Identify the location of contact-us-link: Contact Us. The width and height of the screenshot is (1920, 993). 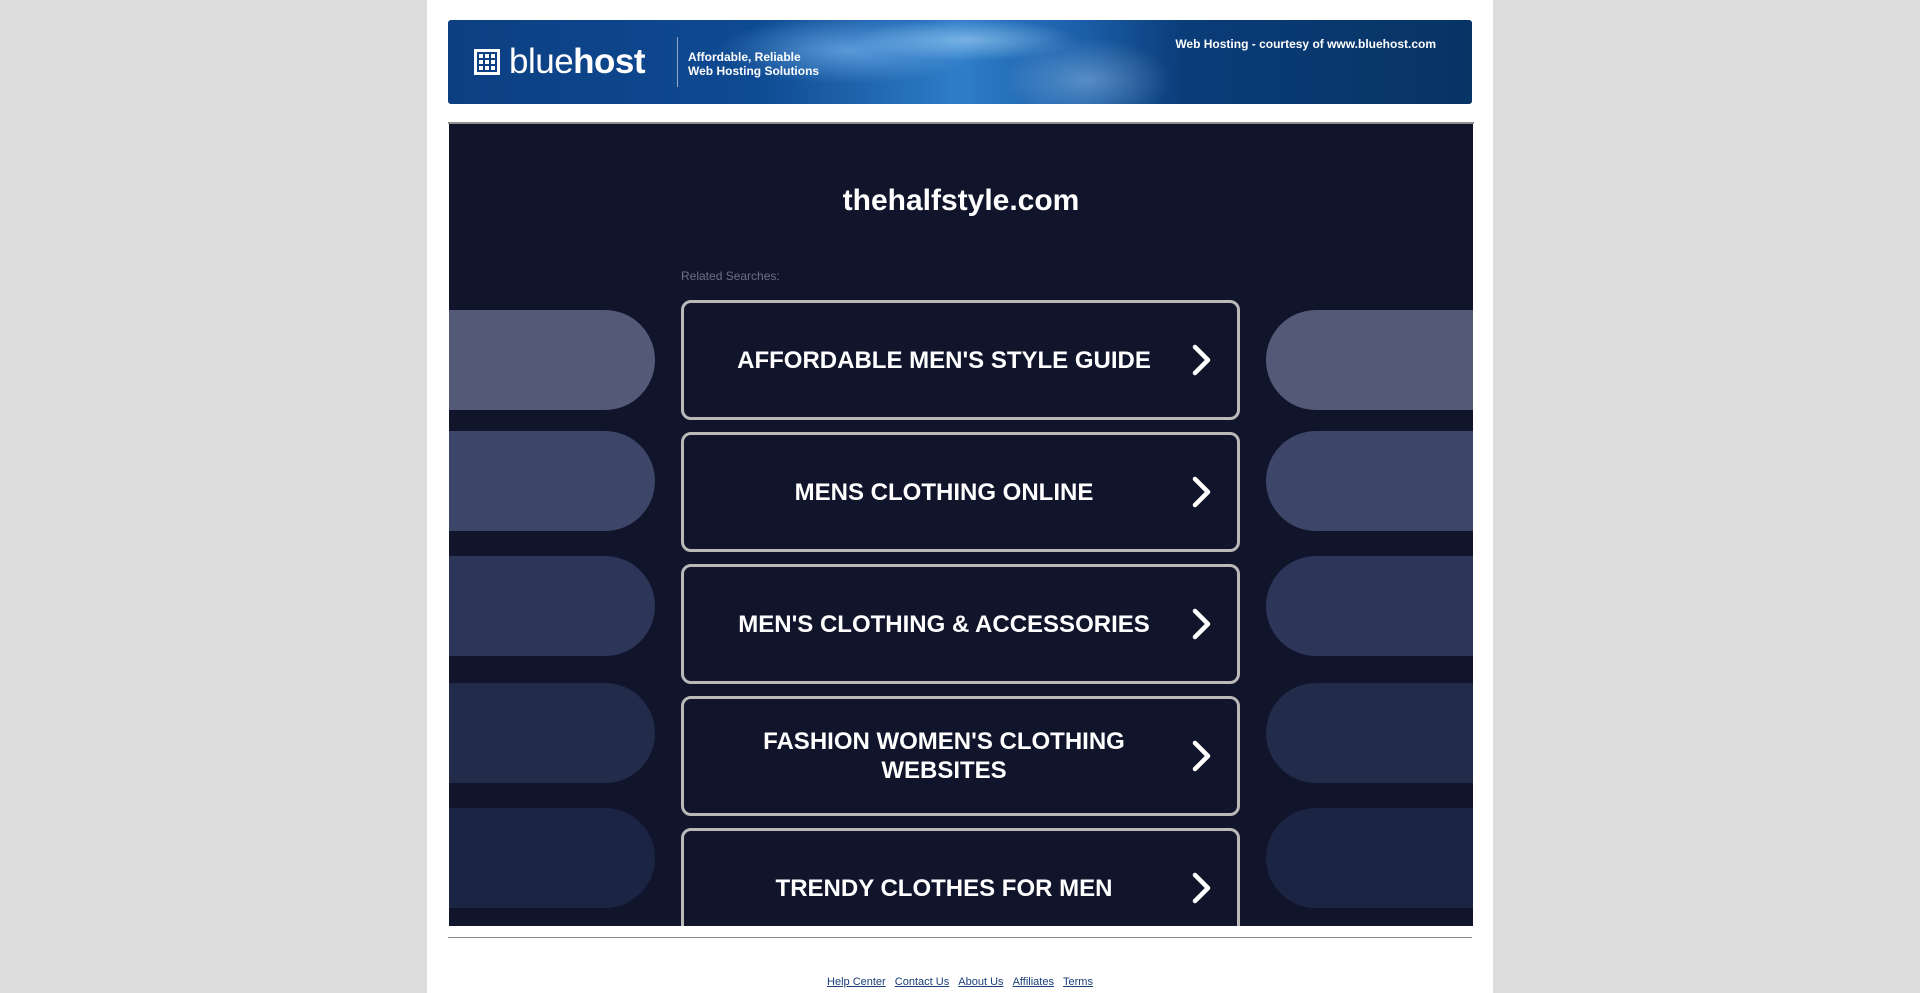
(922, 982).